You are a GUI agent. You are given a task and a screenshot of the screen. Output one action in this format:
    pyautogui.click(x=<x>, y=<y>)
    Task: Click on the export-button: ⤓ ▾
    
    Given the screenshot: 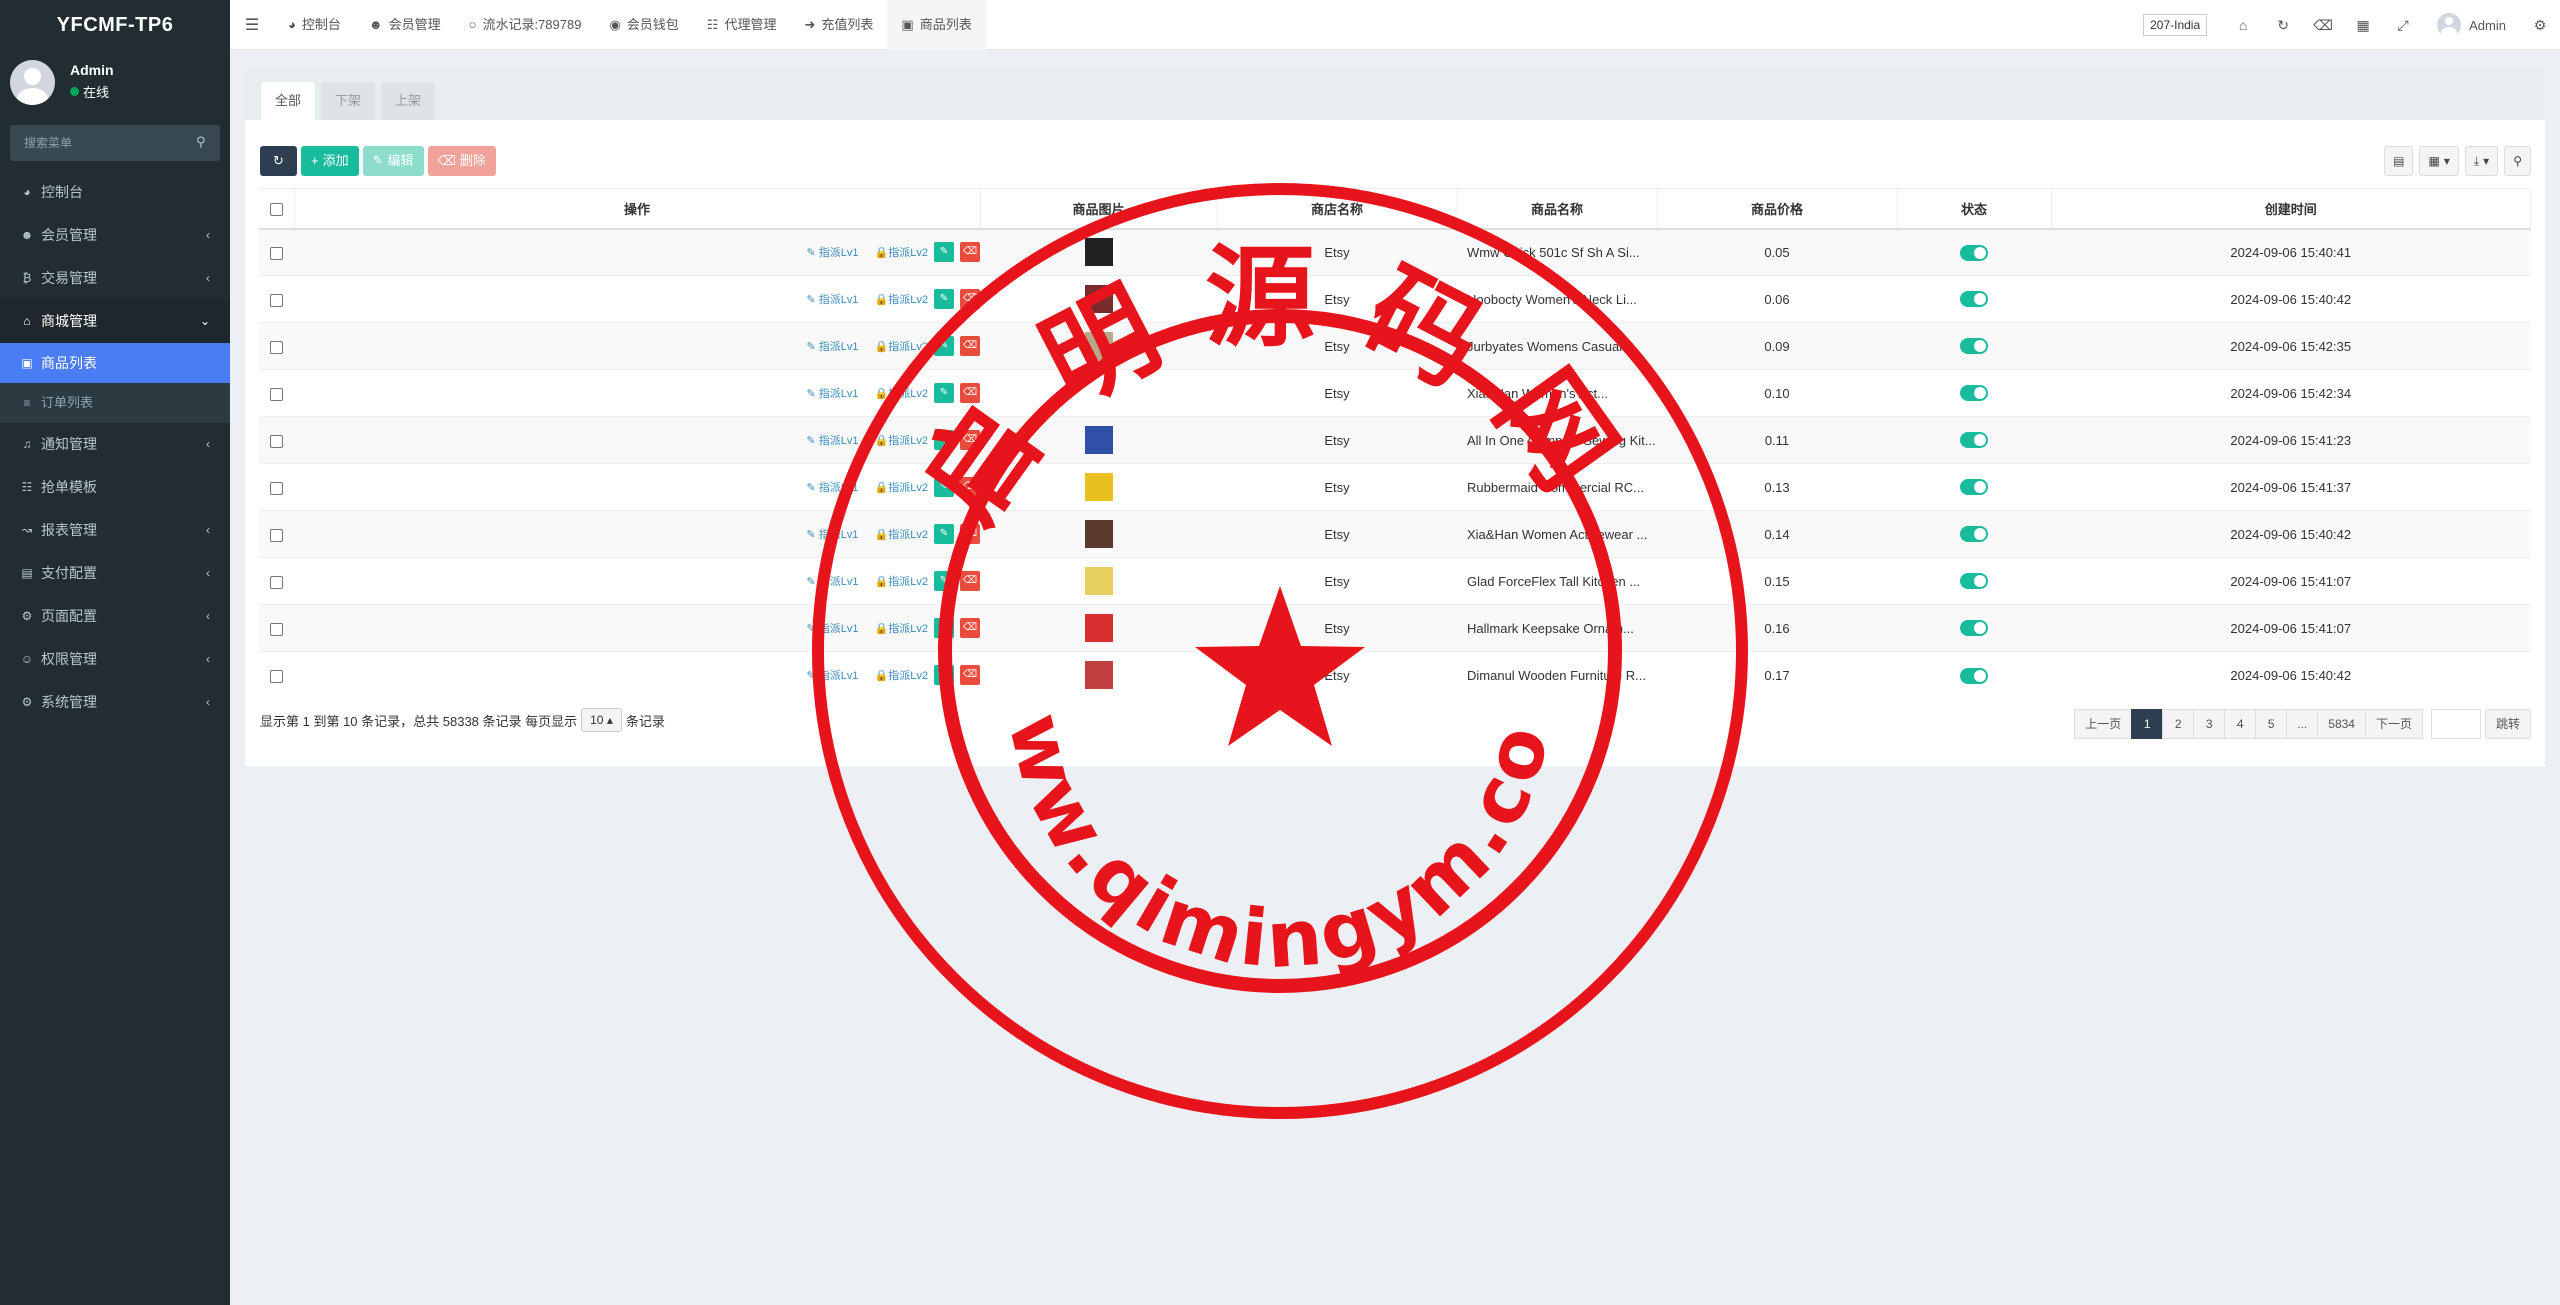 What is the action you would take?
    pyautogui.click(x=2481, y=161)
    